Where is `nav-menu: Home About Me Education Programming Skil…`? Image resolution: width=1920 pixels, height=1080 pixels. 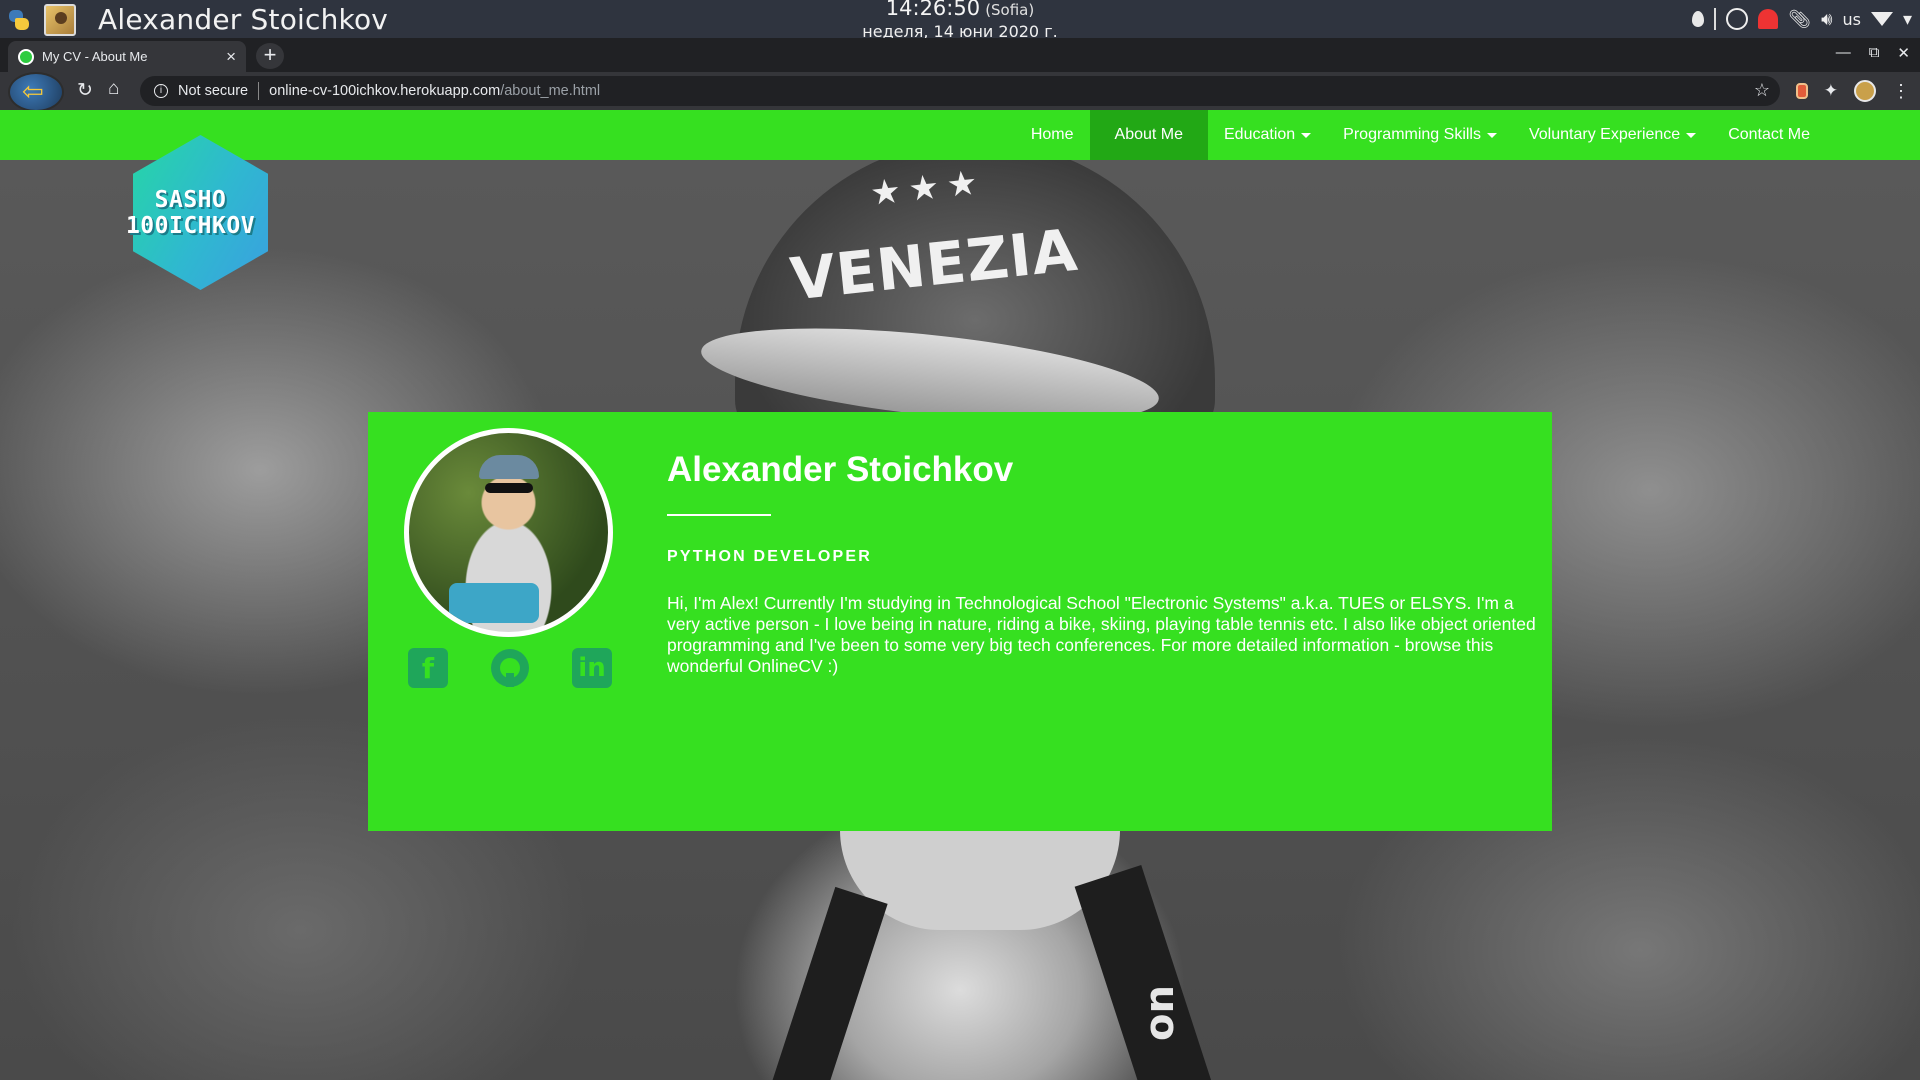 nav-menu: Home About Me Education Programming Skil… is located at coordinates (1420, 135).